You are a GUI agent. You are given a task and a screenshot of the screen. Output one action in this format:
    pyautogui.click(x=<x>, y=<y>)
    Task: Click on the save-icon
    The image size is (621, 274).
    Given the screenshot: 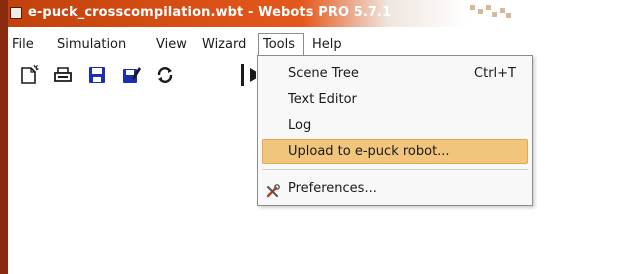 What is the action you would take?
    pyautogui.click(x=97, y=75)
    